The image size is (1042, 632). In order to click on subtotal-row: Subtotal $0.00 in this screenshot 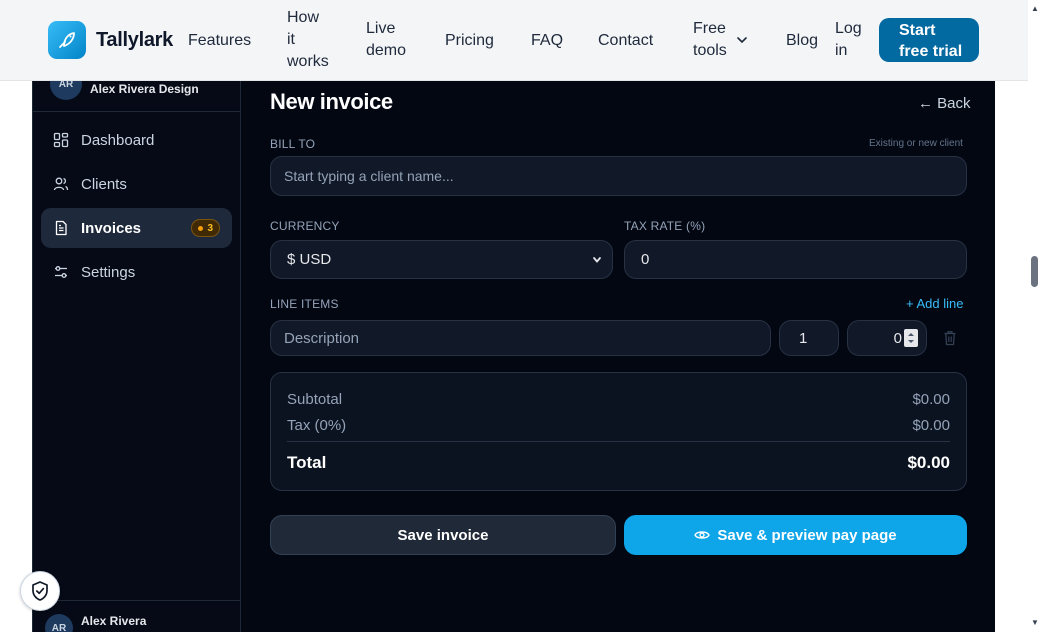, I will do `click(618, 399)`.